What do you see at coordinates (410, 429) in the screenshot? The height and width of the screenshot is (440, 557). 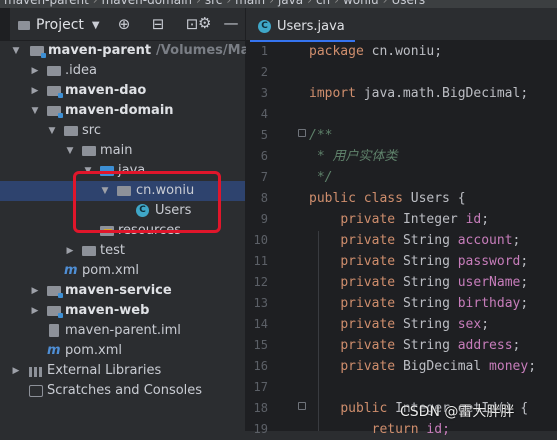 I see `code-line-19: return id;` at bounding box center [410, 429].